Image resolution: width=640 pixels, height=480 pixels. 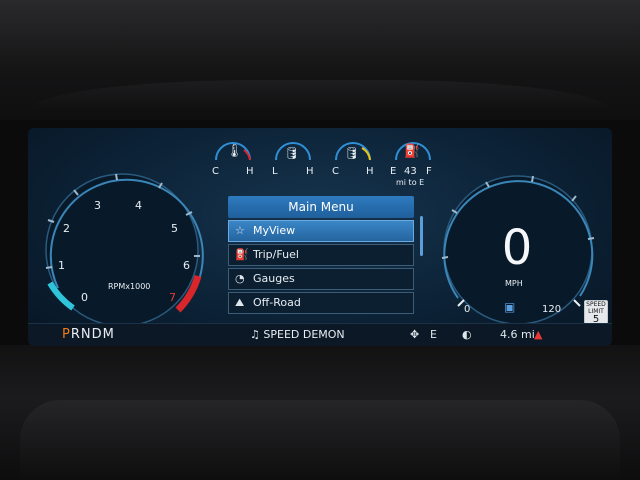 What do you see at coordinates (138, 205) in the screenshot?
I see `tach-tick-4: 4` at bounding box center [138, 205].